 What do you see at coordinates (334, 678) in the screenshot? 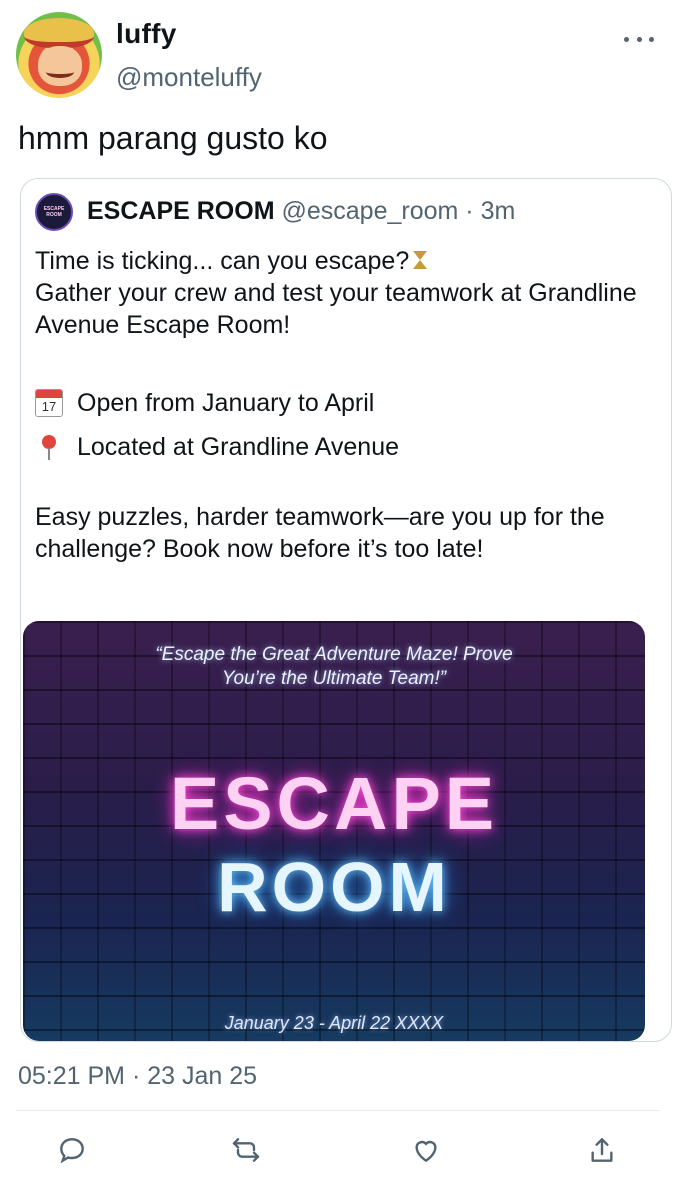
I see `poster-tagline-2: You’re the Ultimate Team!”` at bounding box center [334, 678].